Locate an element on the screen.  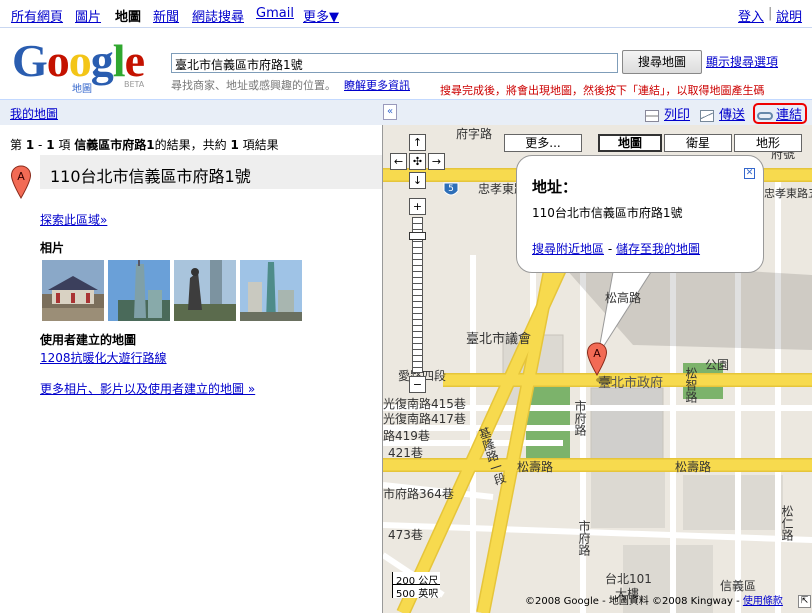
result-title: 110台北市信義區市府路1號 is located at coordinates (150, 175).